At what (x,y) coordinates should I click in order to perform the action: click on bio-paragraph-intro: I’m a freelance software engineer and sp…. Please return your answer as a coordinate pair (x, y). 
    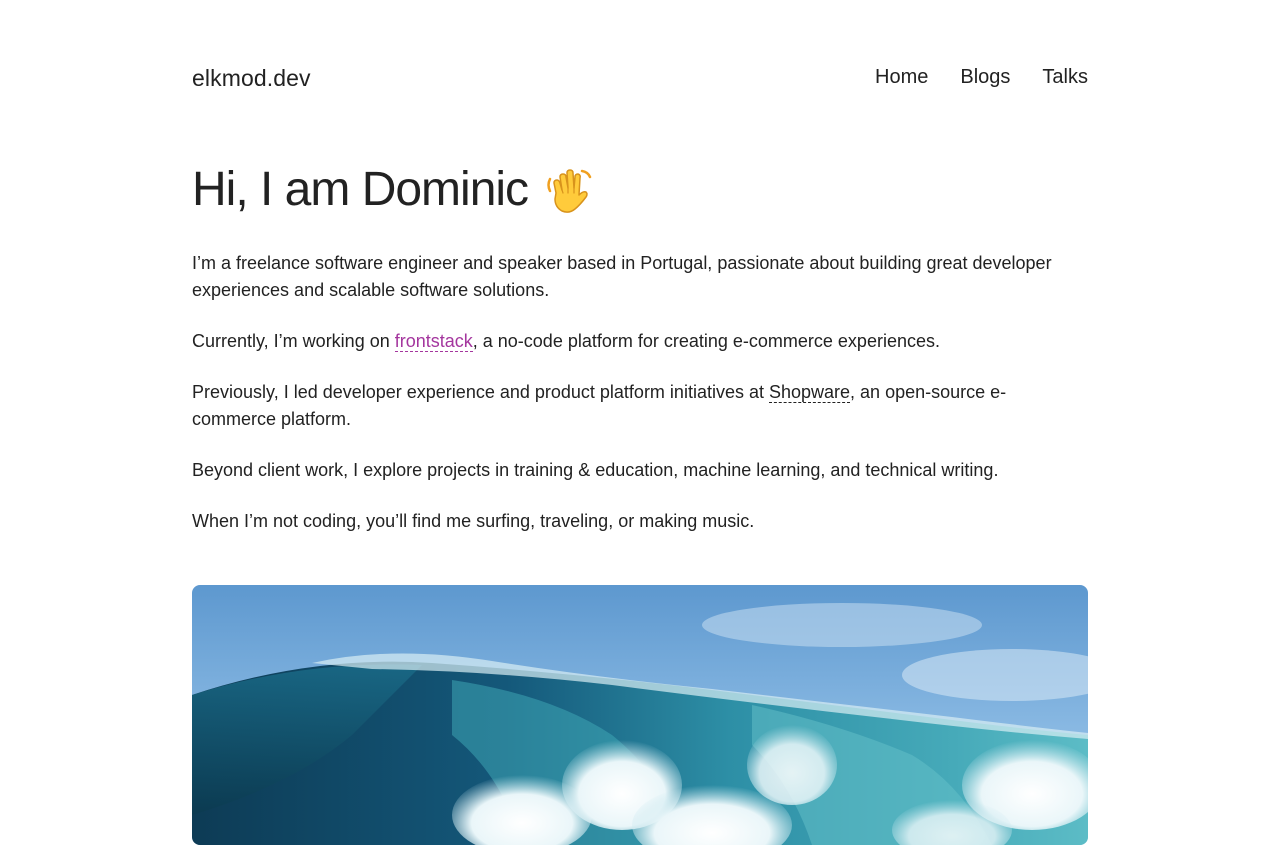
    Looking at the image, I should click on (622, 276).